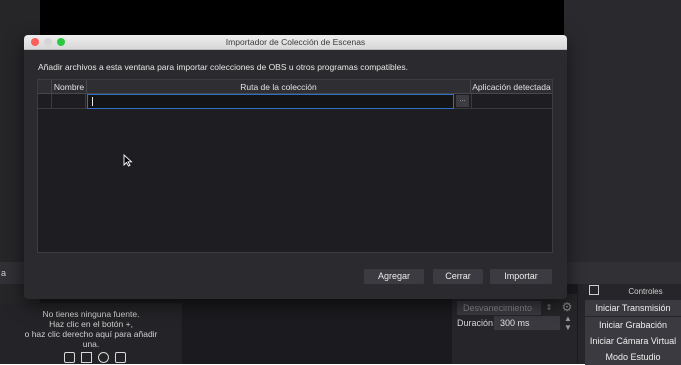  I want to click on source-type-icons, so click(104, 357).